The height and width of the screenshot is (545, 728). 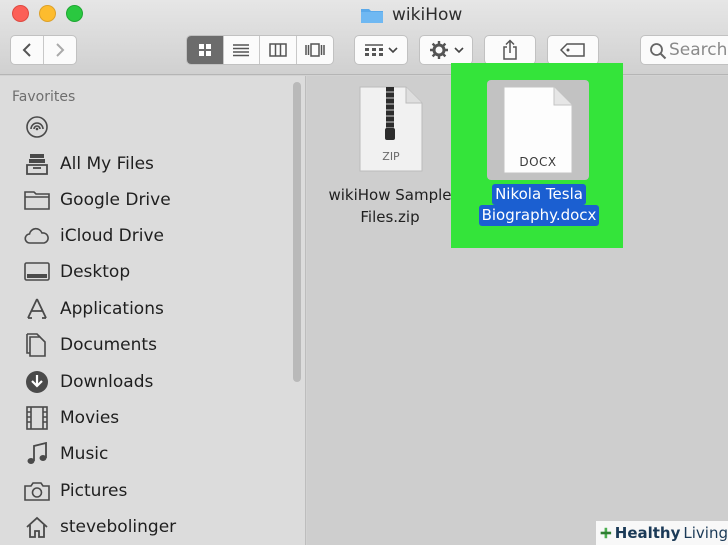 I want to click on action-menu-button, so click(x=446, y=50).